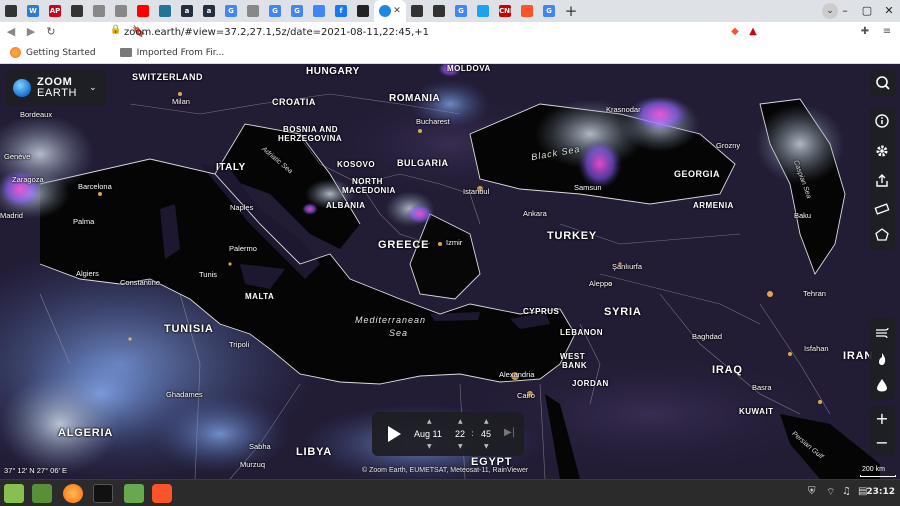  Describe the element at coordinates (14, 493) in the screenshot. I see `mint-menu-icon` at that location.